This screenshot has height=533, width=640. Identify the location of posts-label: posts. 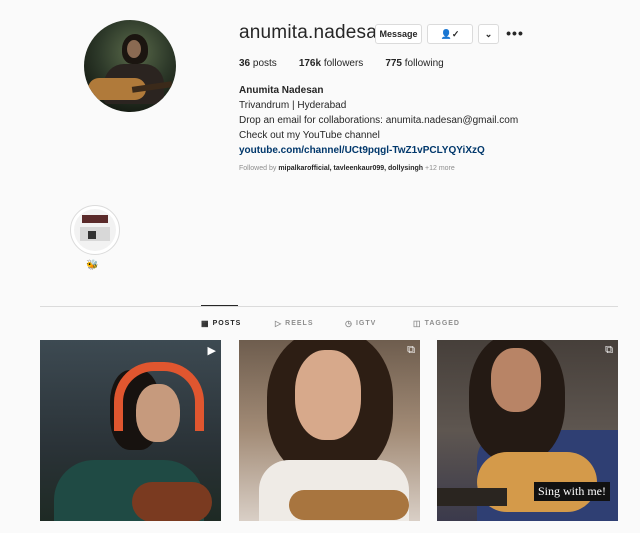
(264, 63).